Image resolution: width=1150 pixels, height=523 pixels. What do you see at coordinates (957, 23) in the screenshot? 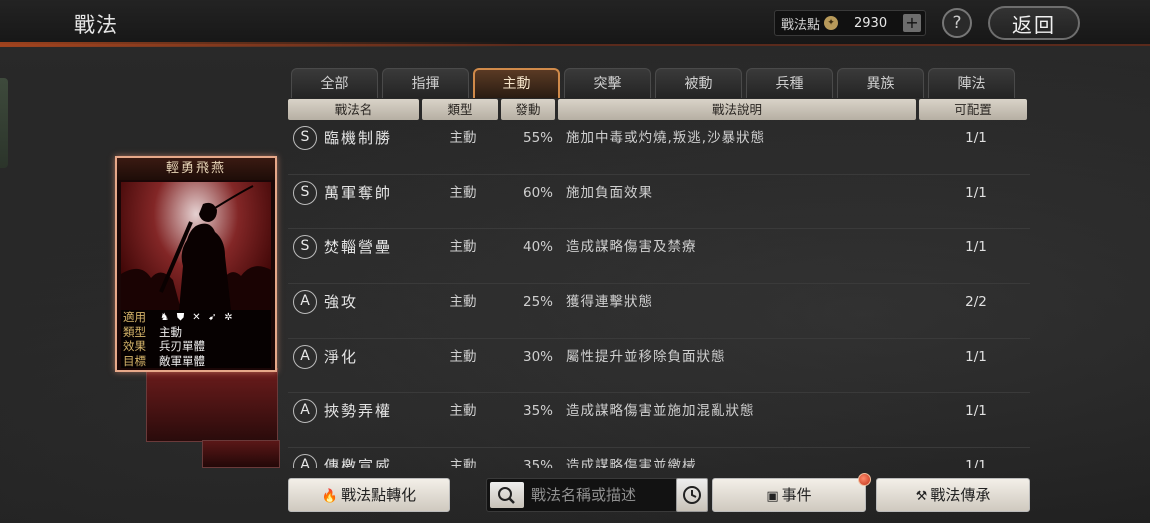
I see `help-button: ?` at bounding box center [957, 23].